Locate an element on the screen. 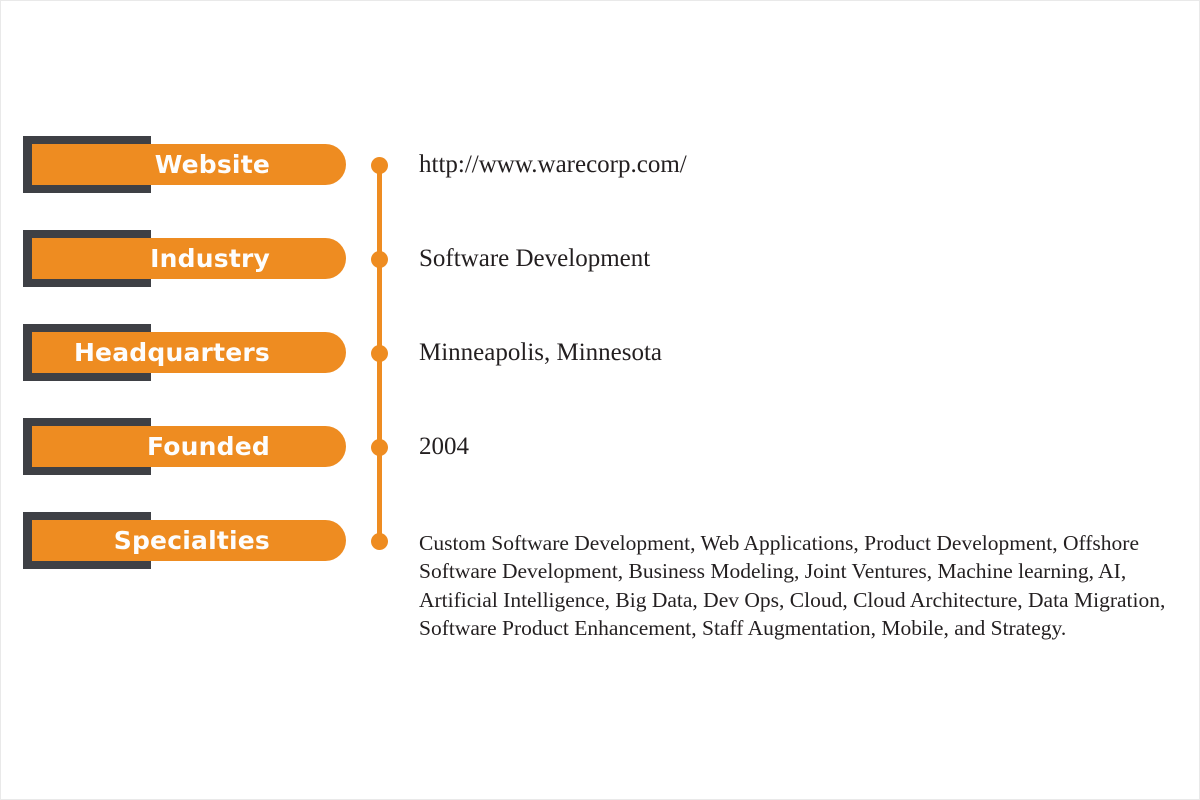 Image resolution: width=1200 pixels, height=800 pixels. label-pill-industry: Industry is located at coordinates (189, 258).